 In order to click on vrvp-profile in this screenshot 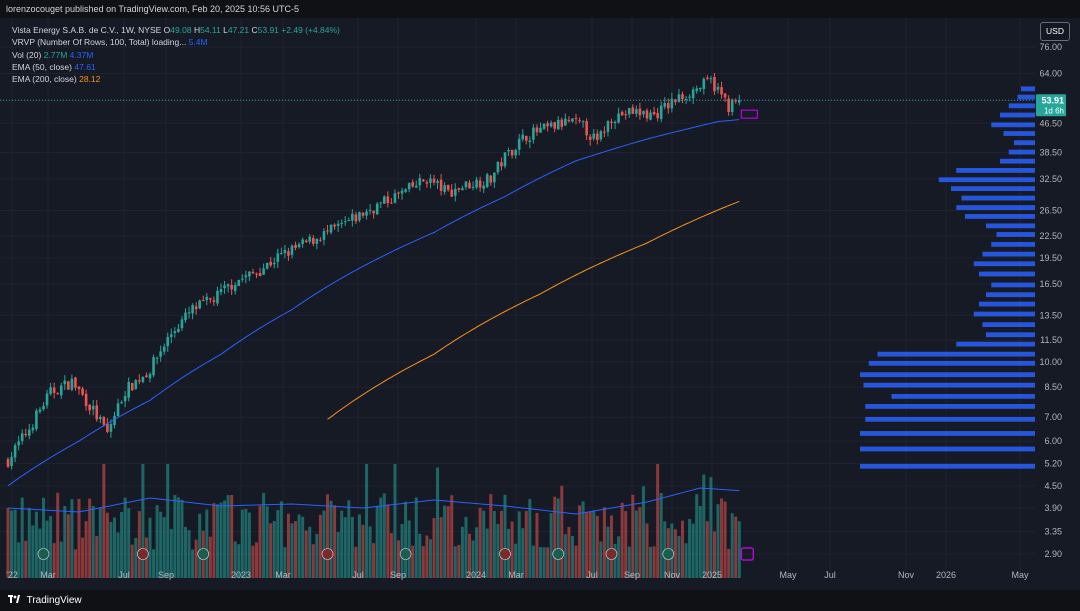, I will do `click(947, 277)`.